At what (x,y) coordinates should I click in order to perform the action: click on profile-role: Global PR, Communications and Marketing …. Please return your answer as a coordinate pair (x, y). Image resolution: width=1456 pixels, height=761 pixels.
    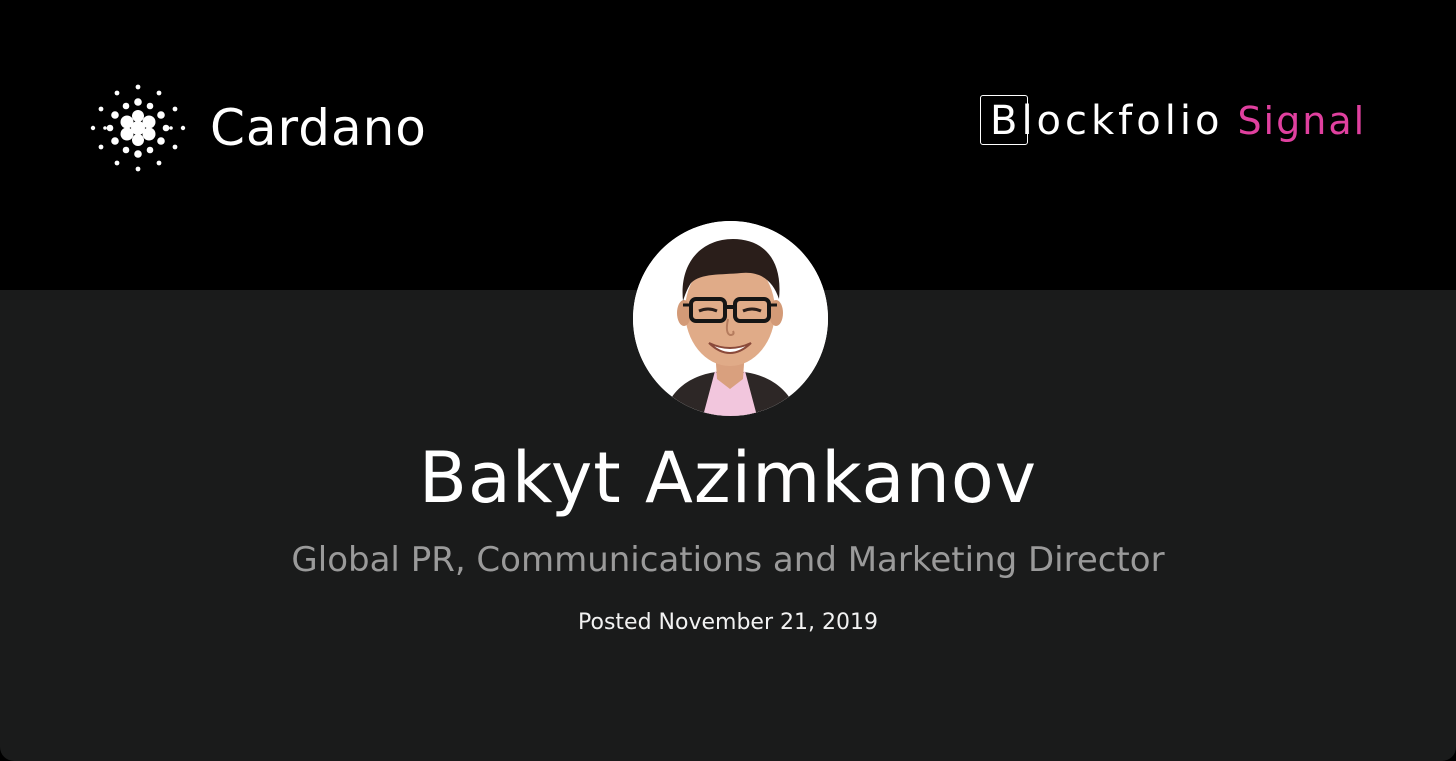
    Looking at the image, I should click on (728, 560).